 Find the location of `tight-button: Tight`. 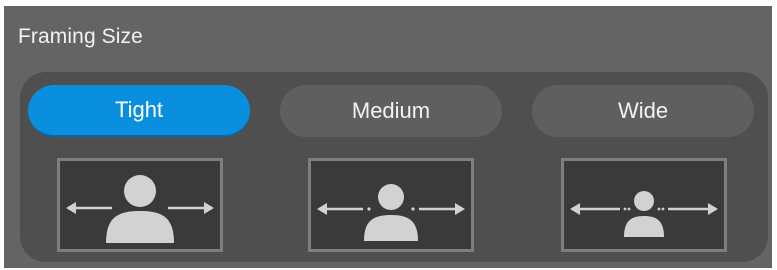

tight-button: Tight is located at coordinates (139, 111).